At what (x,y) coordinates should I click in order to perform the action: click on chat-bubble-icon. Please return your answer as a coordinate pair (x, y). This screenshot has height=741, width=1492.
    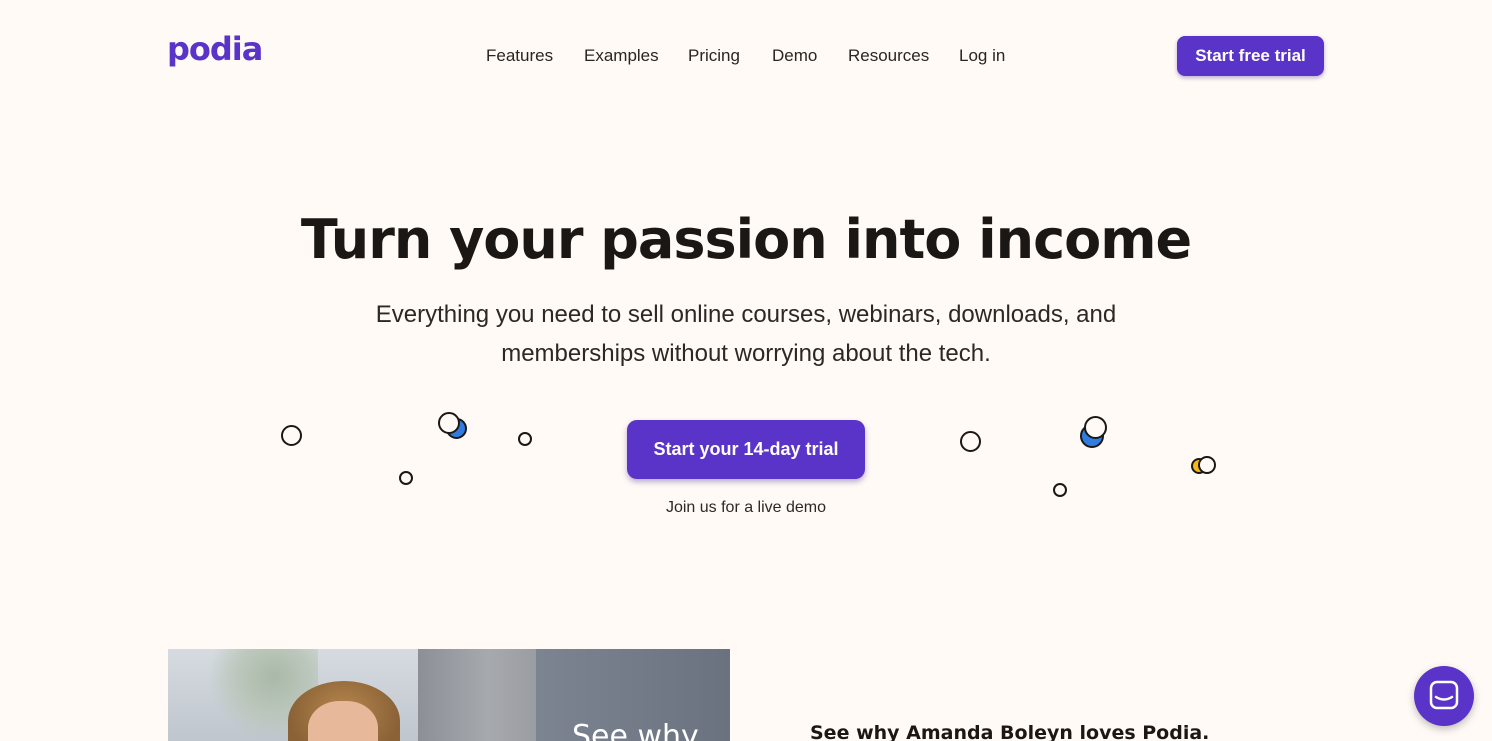
    Looking at the image, I should click on (1444, 695).